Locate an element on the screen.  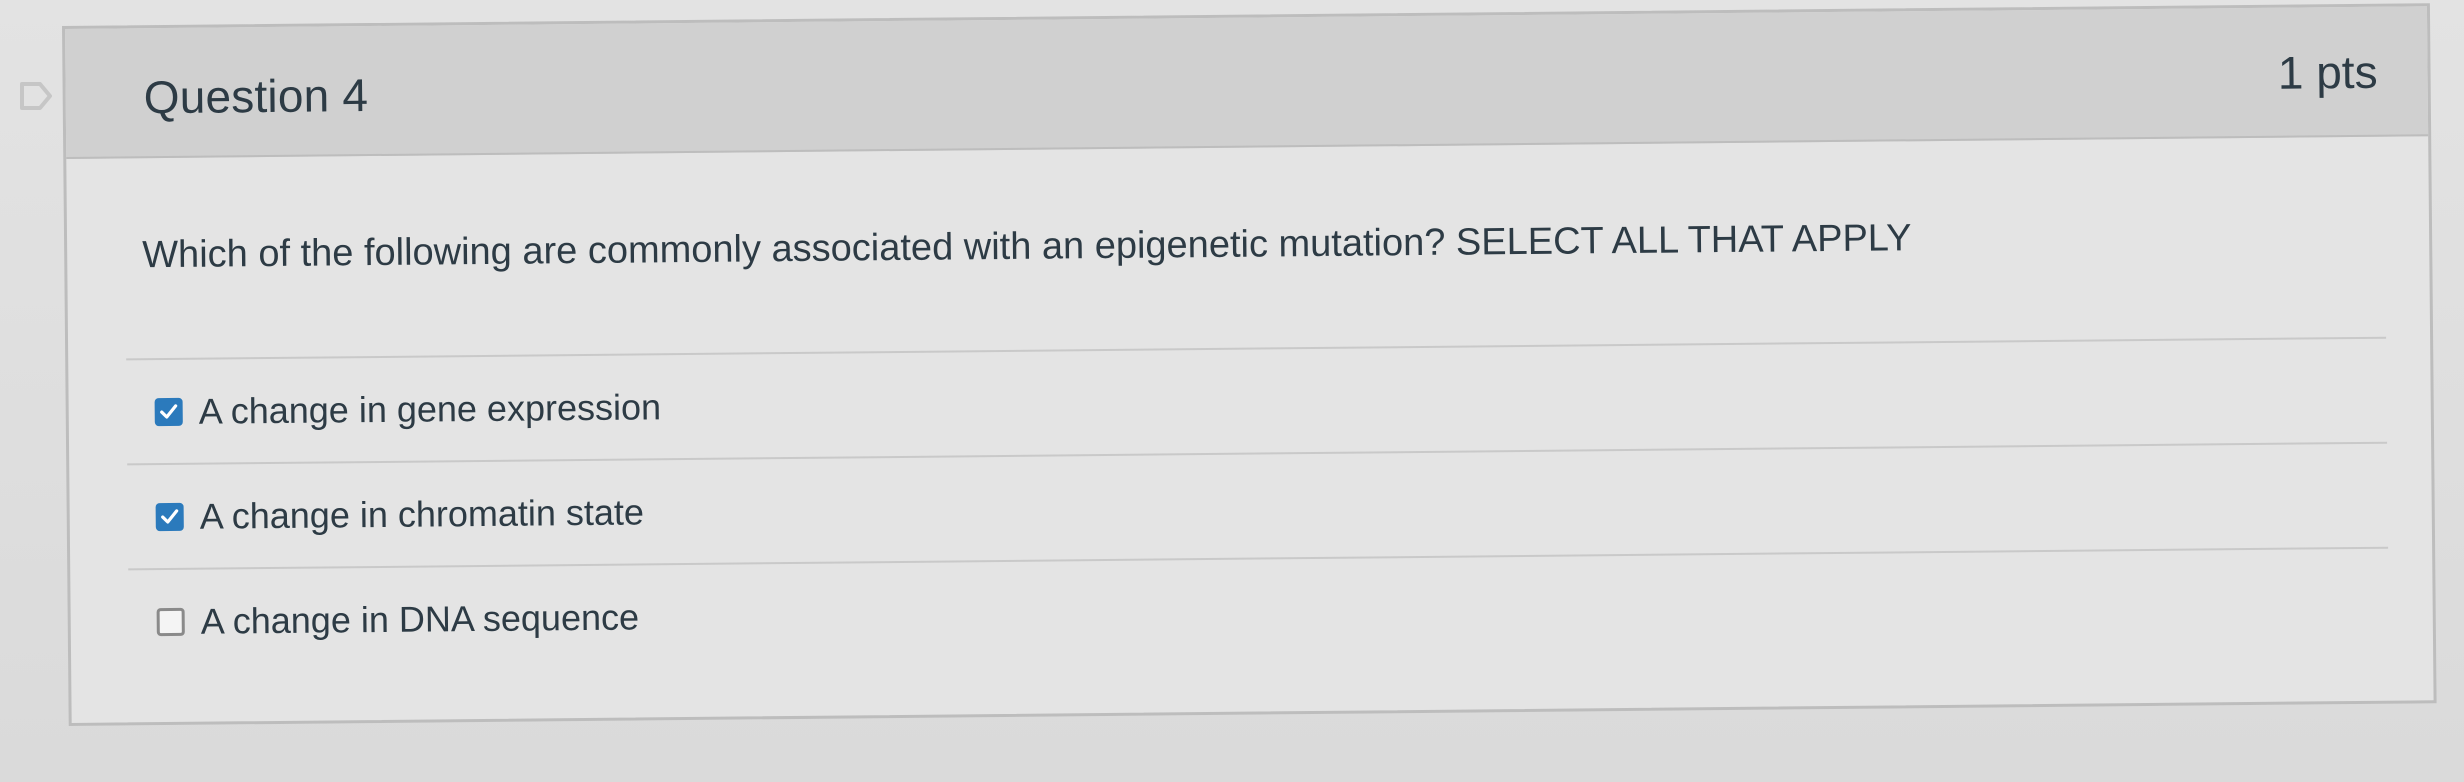
question-title: Question 4 is located at coordinates (256, 96).